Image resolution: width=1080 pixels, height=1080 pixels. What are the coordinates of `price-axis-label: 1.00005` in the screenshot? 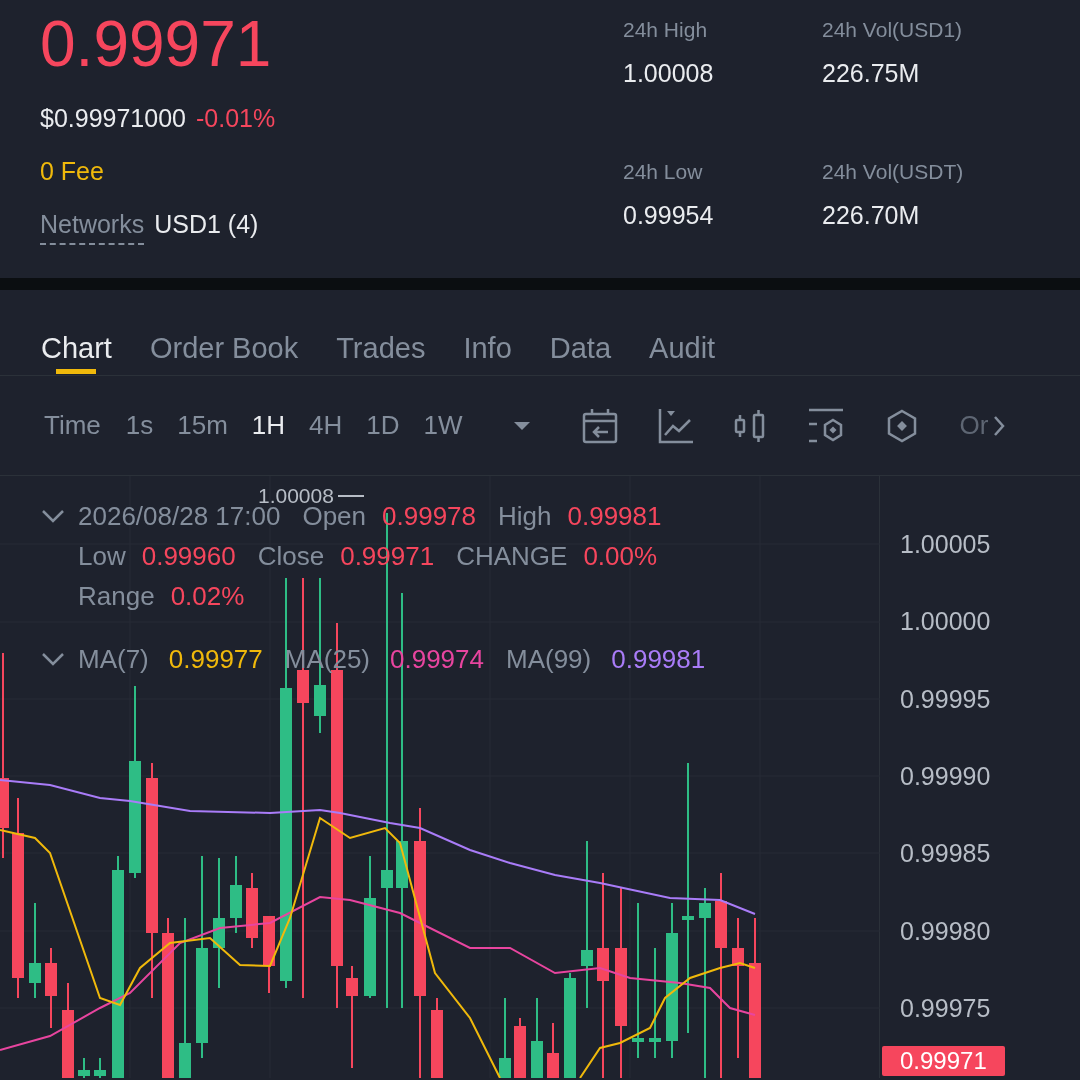 It's located at (945, 544).